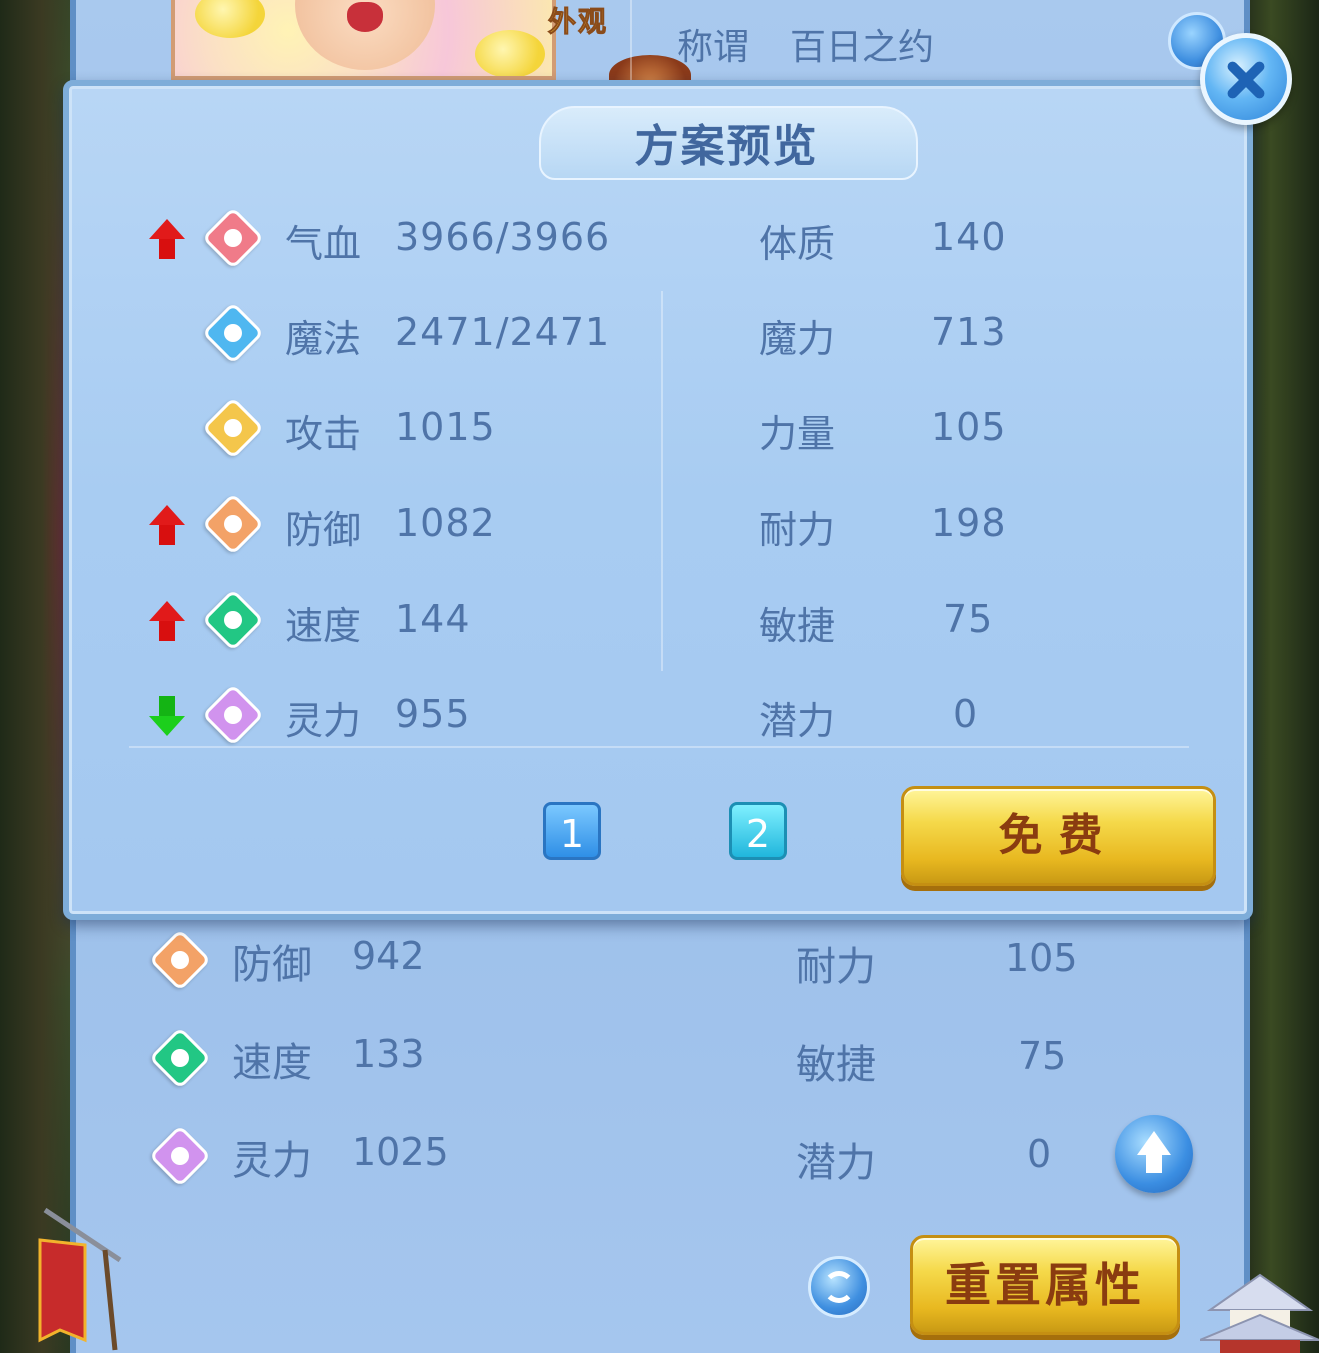 Image resolution: width=1319 pixels, height=1353 pixels. I want to click on stat-row-hp: 气血 3966/3966, so click(409, 236).